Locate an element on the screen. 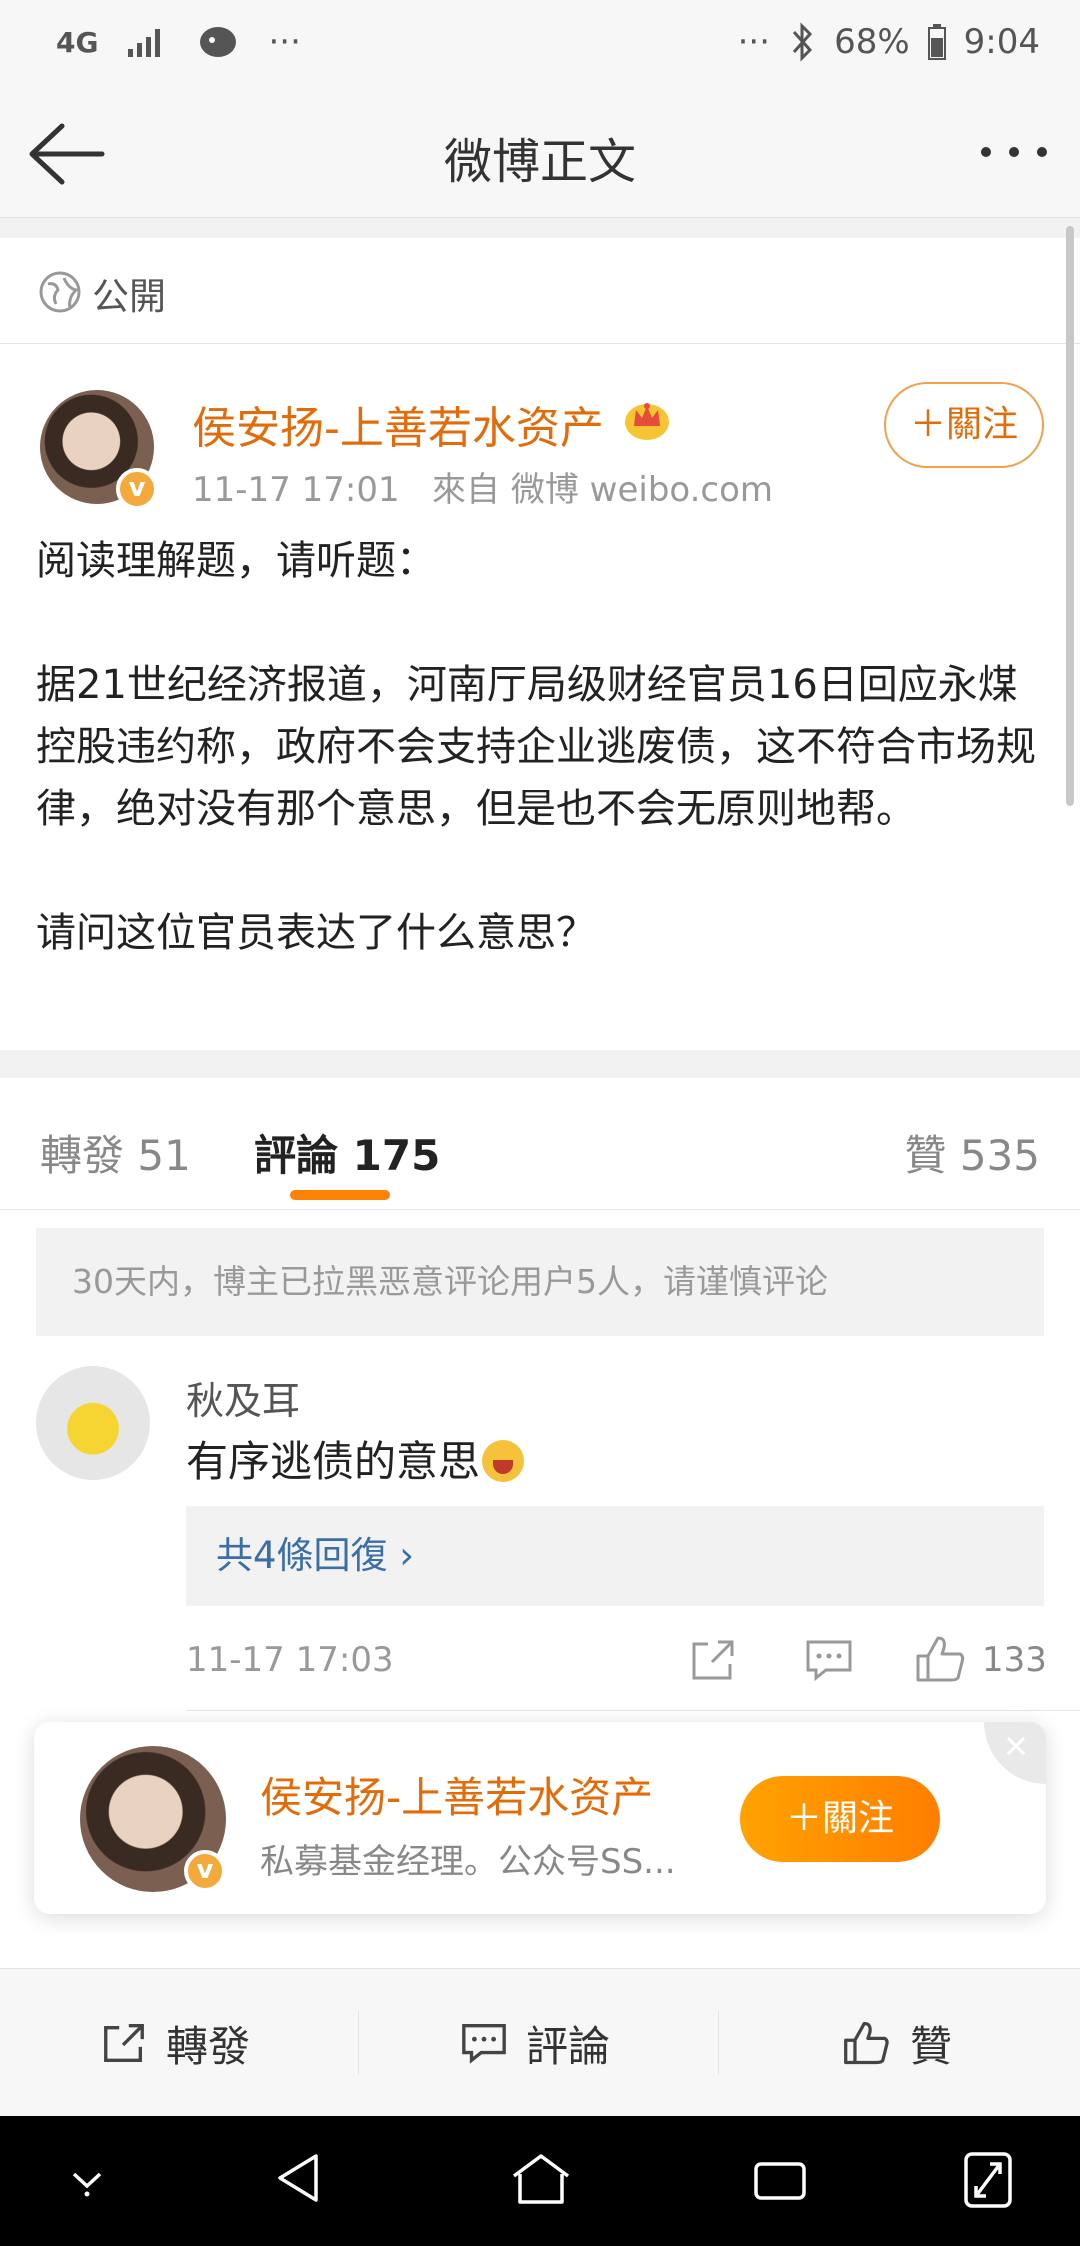 This screenshot has width=1080, height=2246. battery-icon is located at coordinates (936, 42).